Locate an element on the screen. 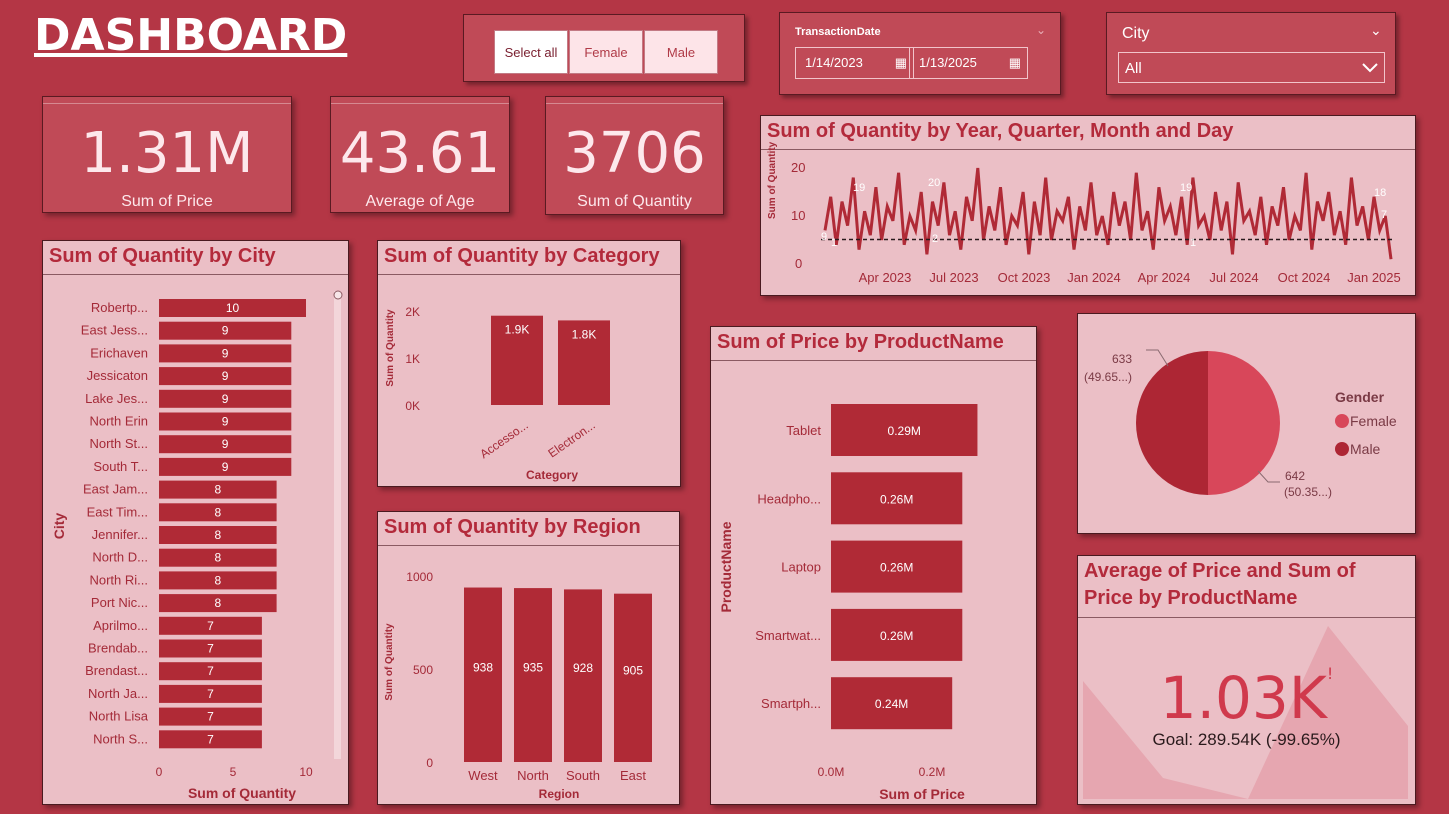 This screenshot has height=814, width=1449. end-date-input: 1/13/2025 ▦ is located at coordinates (968, 63).